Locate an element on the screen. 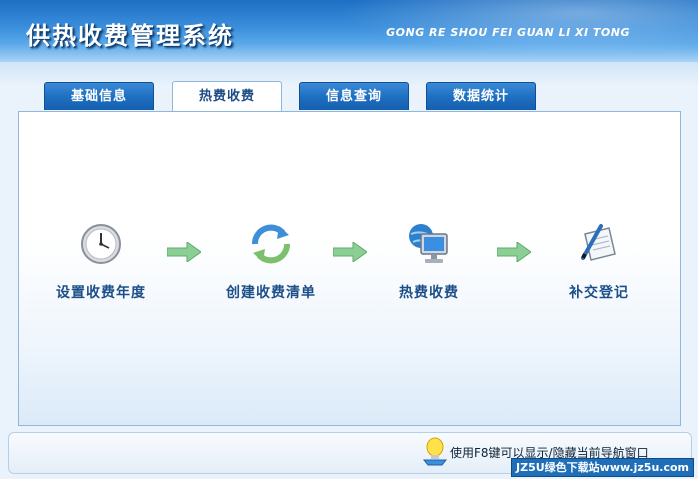 This screenshot has height=479, width=698. notepad-pen-icon is located at coordinates (599, 244).